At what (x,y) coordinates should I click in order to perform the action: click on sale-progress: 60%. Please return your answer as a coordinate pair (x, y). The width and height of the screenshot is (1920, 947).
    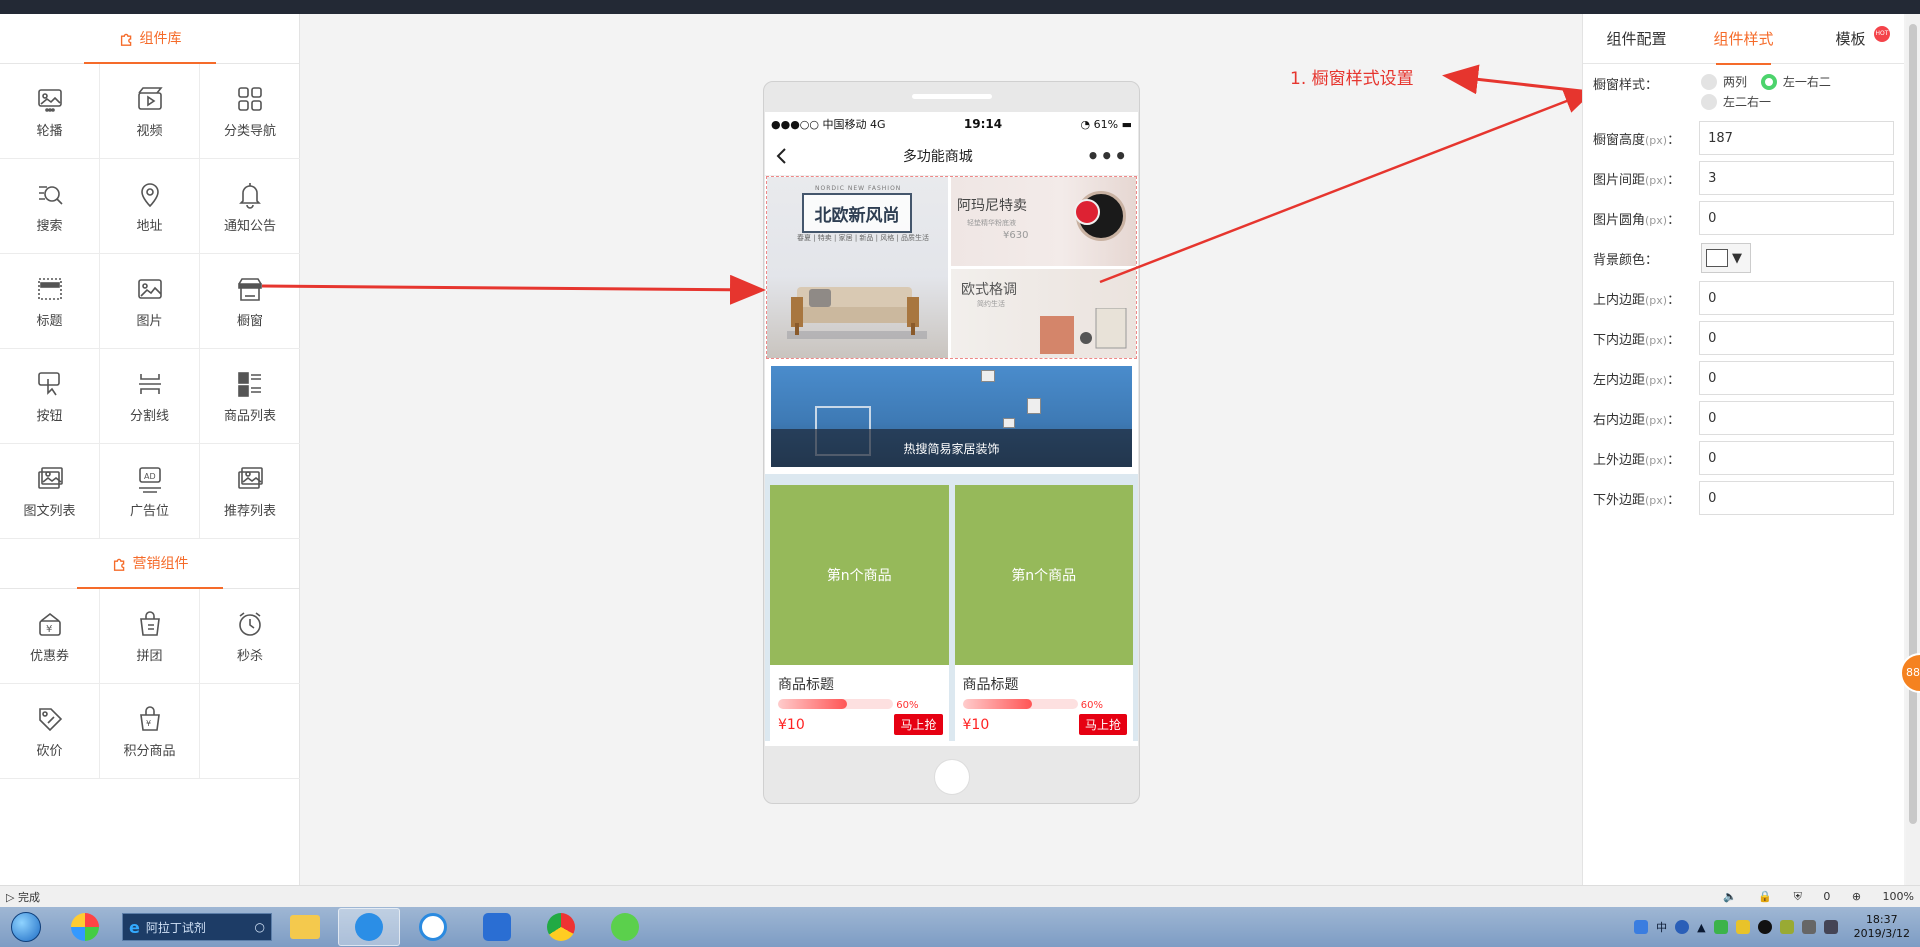
    Looking at the image, I should click on (859, 704).